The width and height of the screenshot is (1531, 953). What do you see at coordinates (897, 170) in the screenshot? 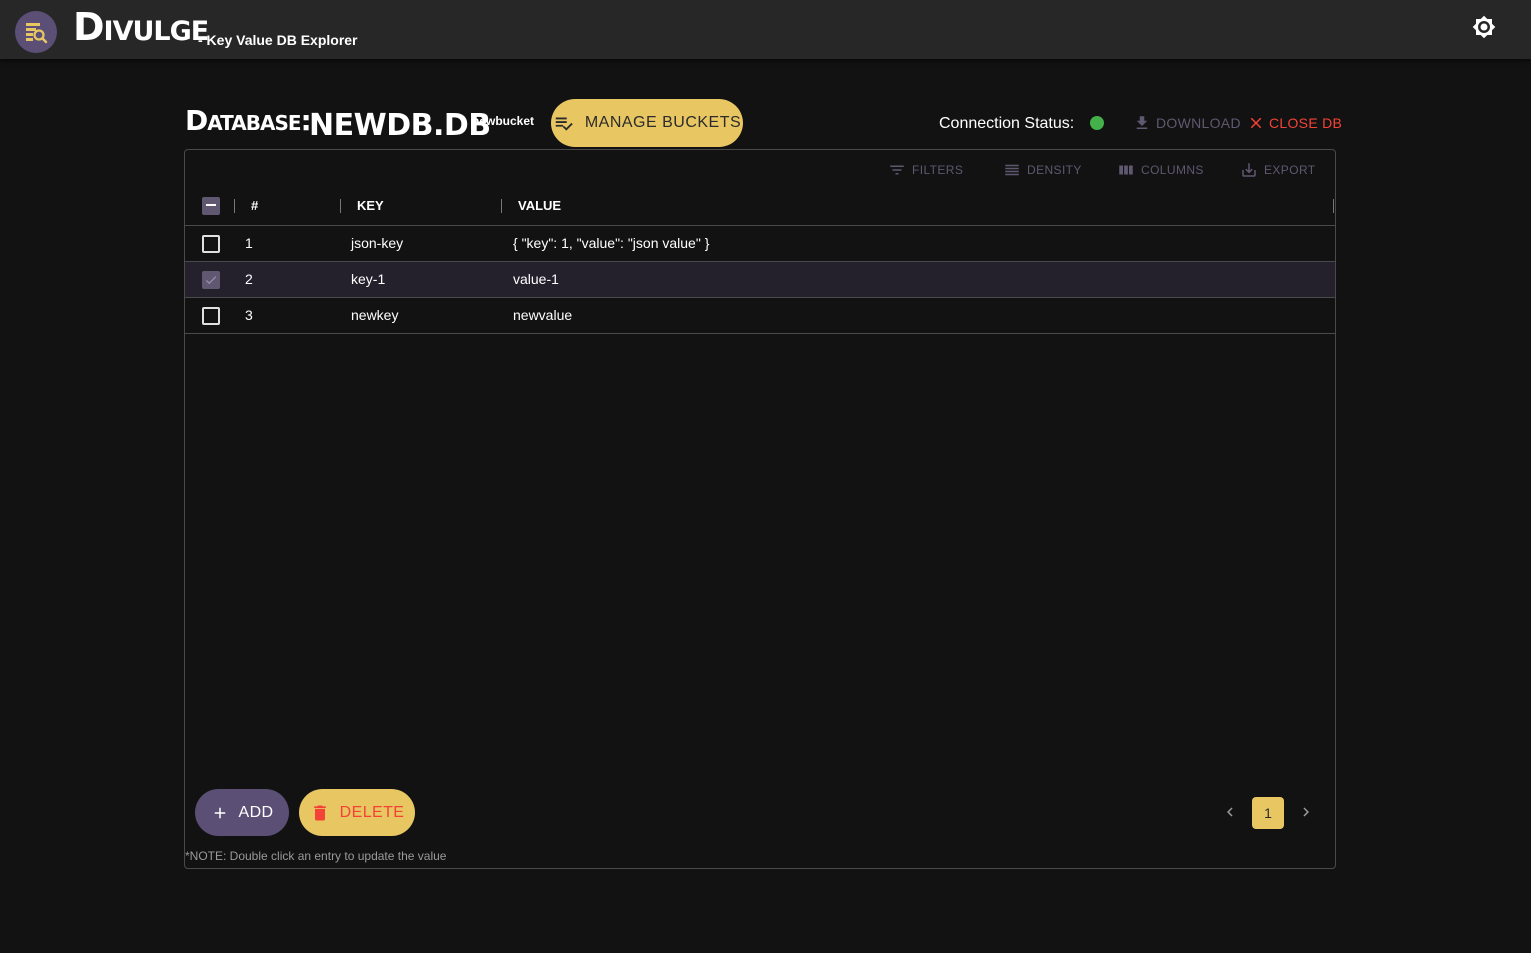
I see `filter-list-icon` at bounding box center [897, 170].